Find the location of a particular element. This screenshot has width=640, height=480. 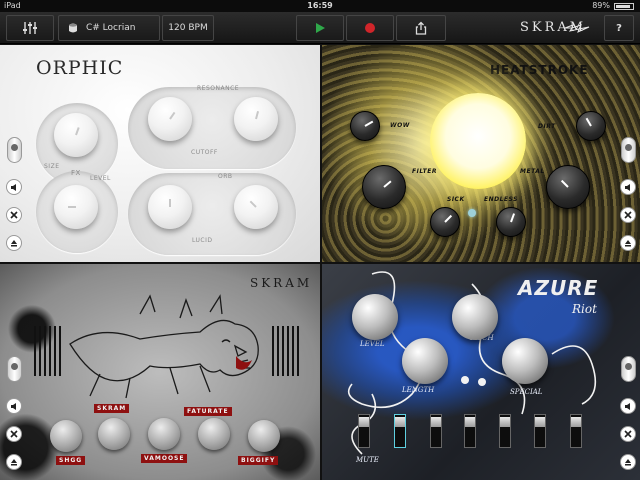

orphic-orb-knob is located at coordinates (170, 207).